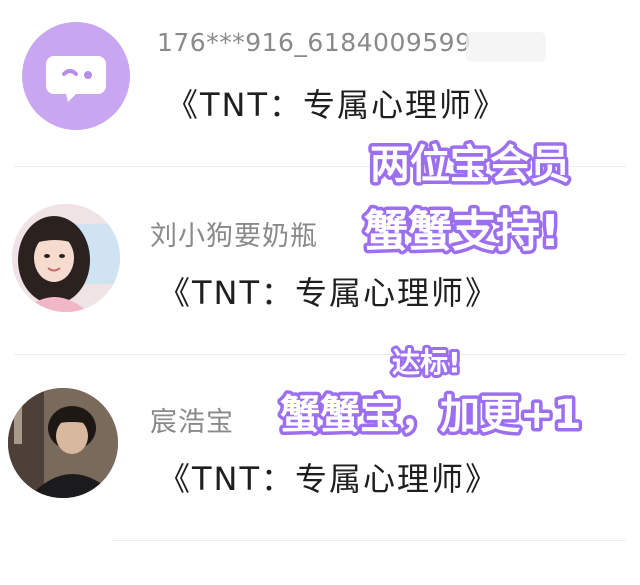 This screenshot has height=585, width=640. What do you see at coordinates (462, 231) in the screenshot?
I see `overlay-line-2: 蟹蟹支持!` at bounding box center [462, 231].